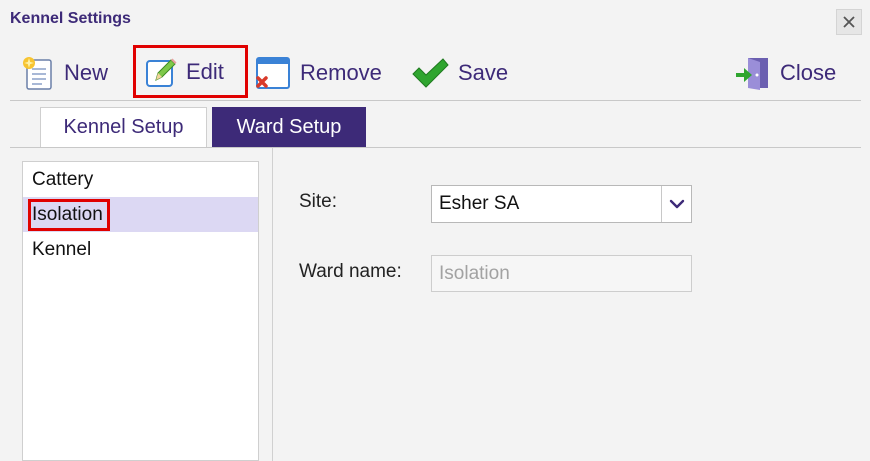  Describe the element at coordinates (70, 18) in the screenshot. I see `window-title: Kennel Settings` at that location.